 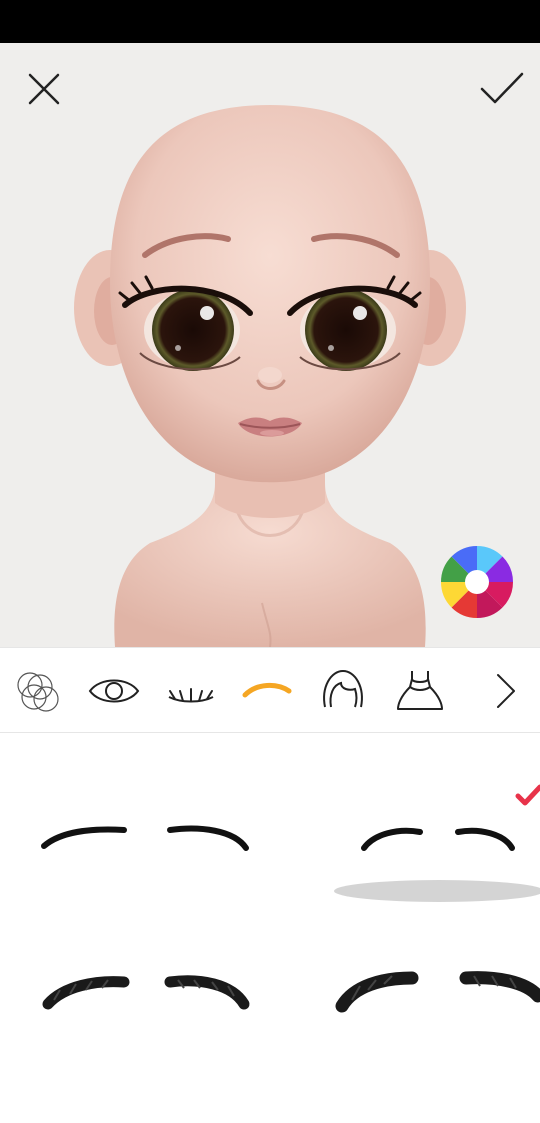 I want to click on confirm-button, so click(x=502, y=89).